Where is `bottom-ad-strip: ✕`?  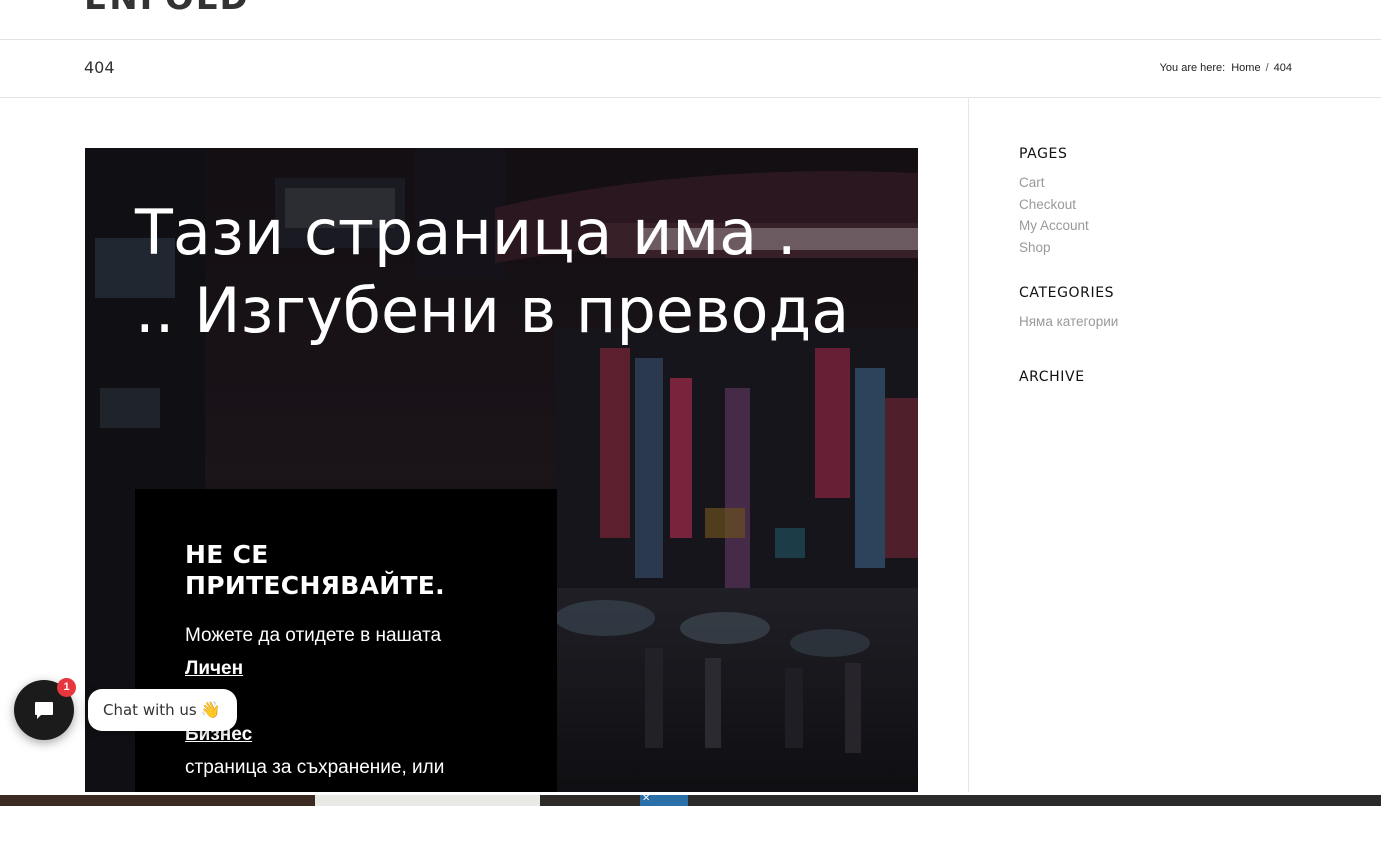
bottom-ad-strip: ✕ is located at coordinates (690, 800).